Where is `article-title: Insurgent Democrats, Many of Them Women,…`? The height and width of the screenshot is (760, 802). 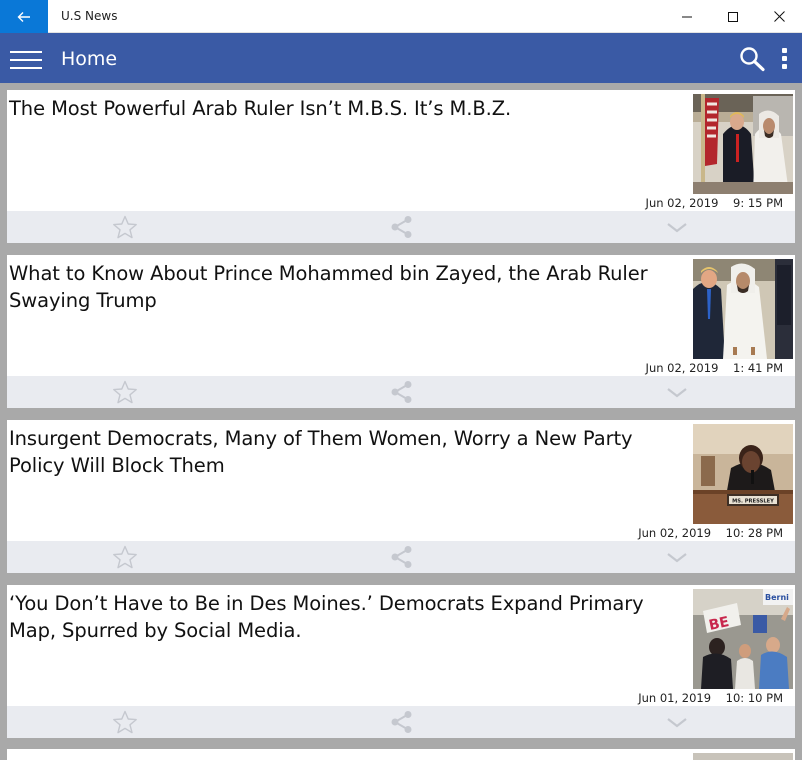
article-title: Insurgent Democrats, Many of Them Women,… is located at coordinates (339, 452).